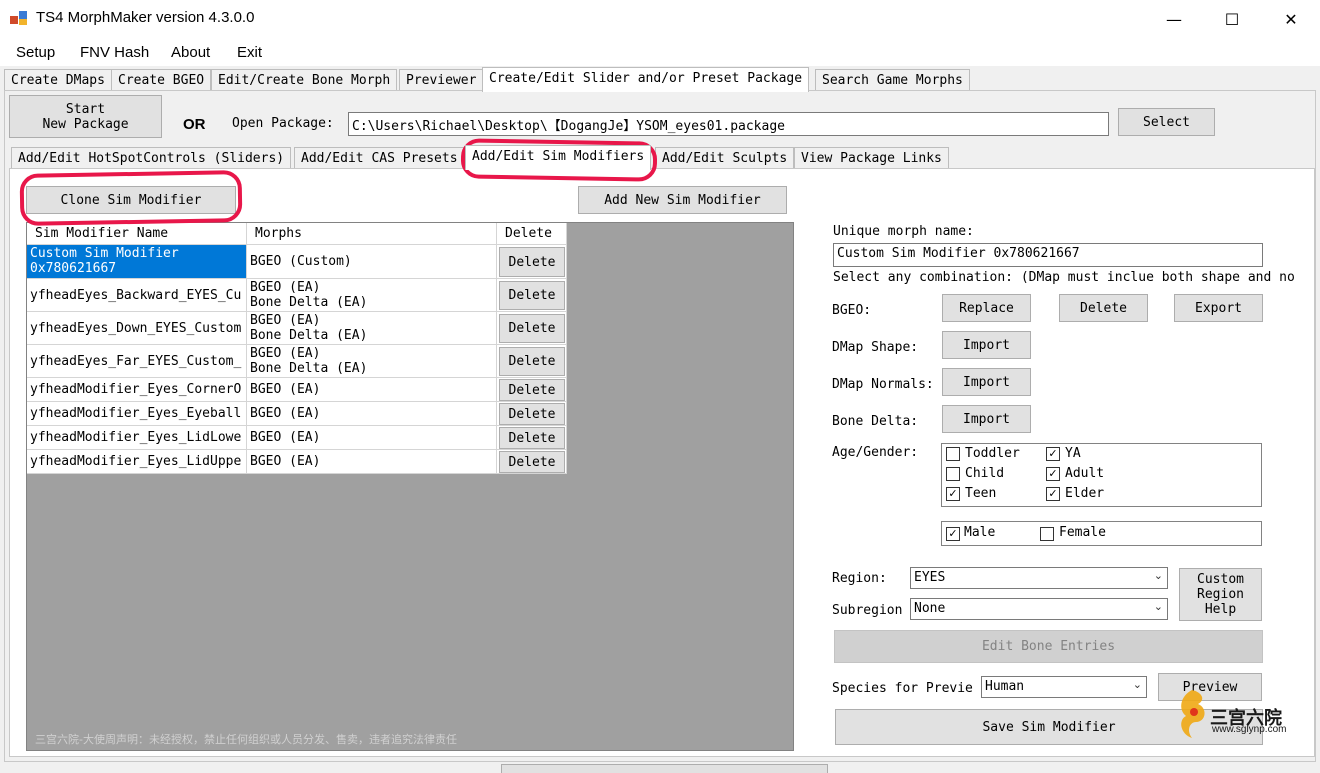  What do you see at coordinates (1166, 122) in the screenshot?
I see `select-button: Select` at bounding box center [1166, 122].